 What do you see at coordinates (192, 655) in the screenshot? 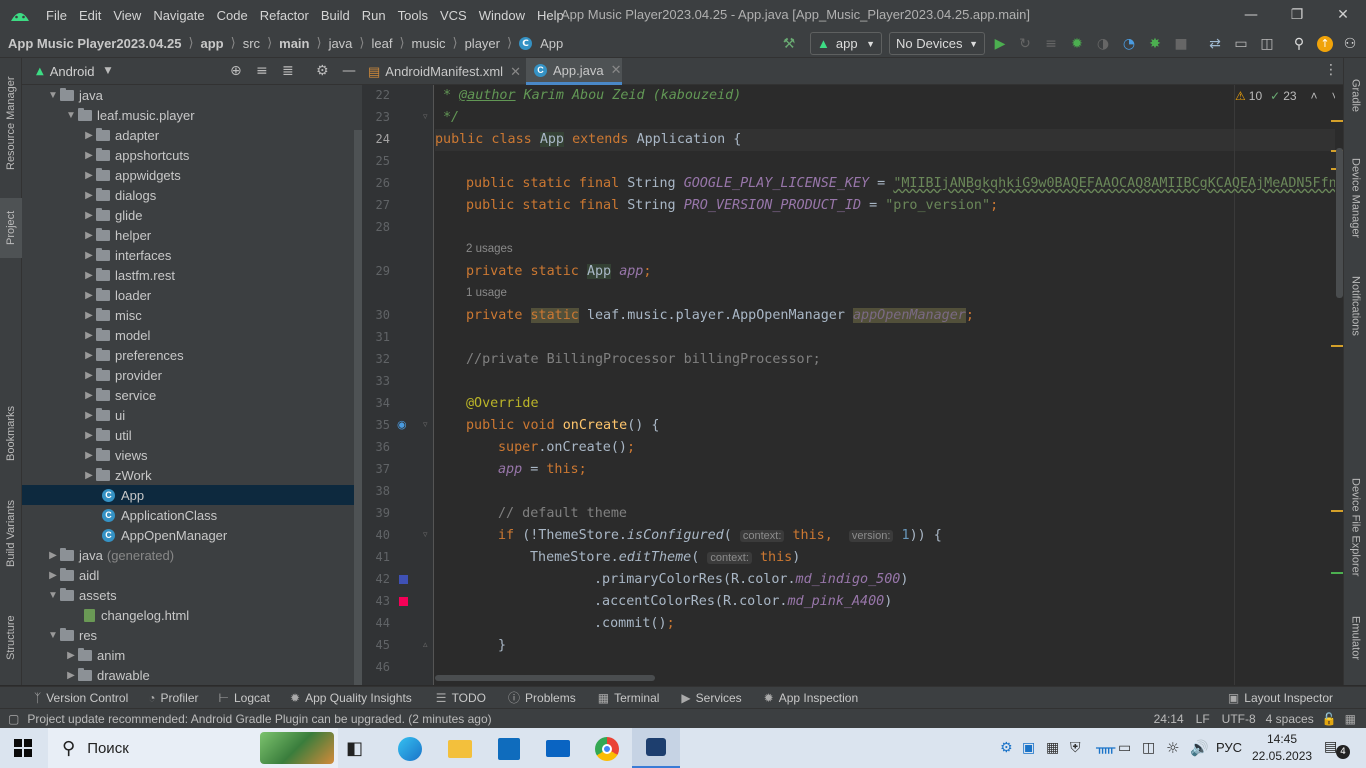
I see `tree-item: ▶ anim` at bounding box center [192, 655].